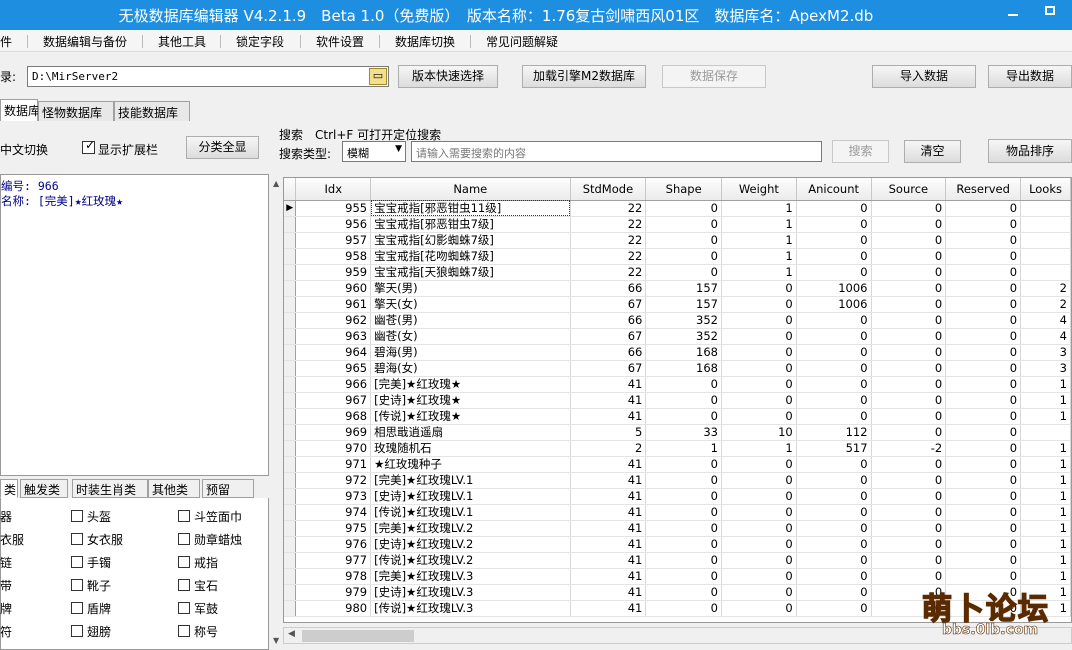  What do you see at coordinates (470, 448) in the screenshot?
I see `cell-name: 玫瑰随机石` at bounding box center [470, 448].